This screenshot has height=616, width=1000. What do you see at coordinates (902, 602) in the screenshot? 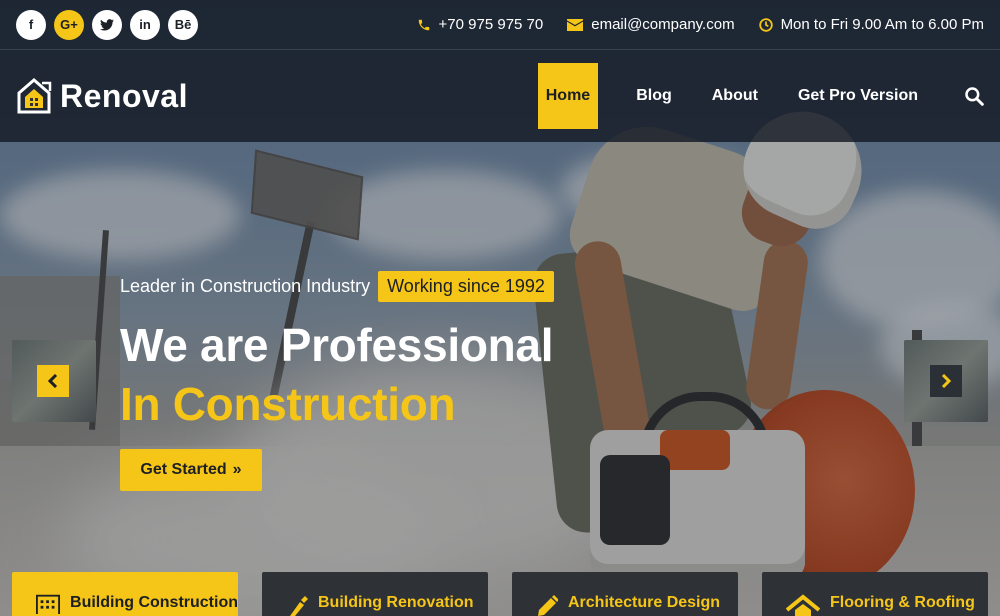
I see `service-label: Flooring & Roofing` at bounding box center [902, 602].